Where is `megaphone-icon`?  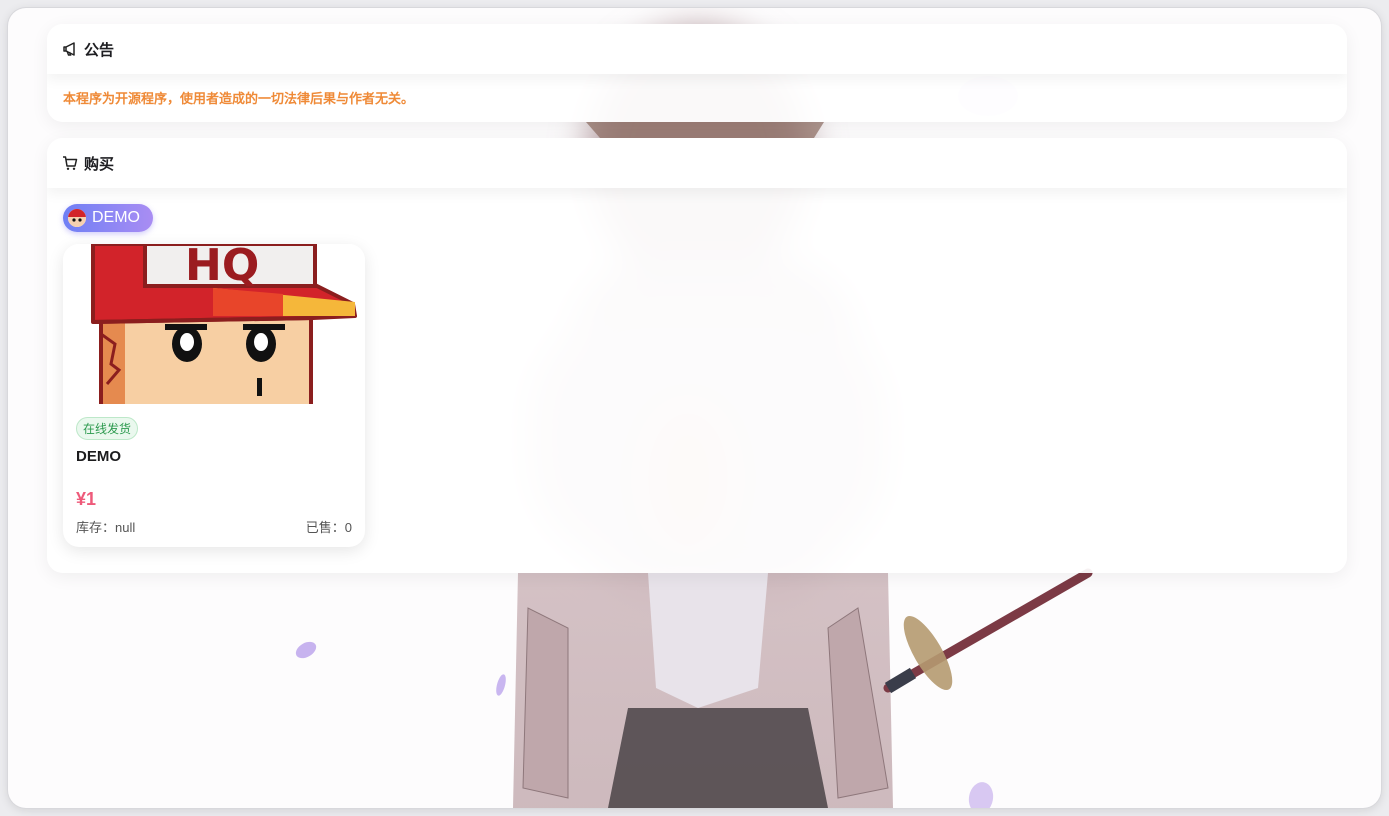
megaphone-icon is located at coordinates (69, 49).